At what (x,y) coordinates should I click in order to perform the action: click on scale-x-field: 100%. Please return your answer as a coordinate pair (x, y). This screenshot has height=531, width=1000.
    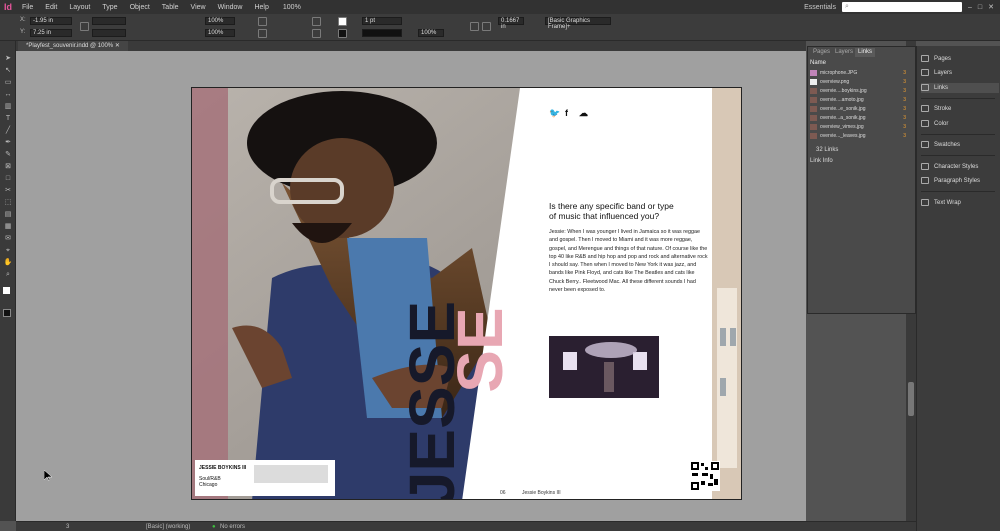
    Looking at the image, I should click on (220, 21).